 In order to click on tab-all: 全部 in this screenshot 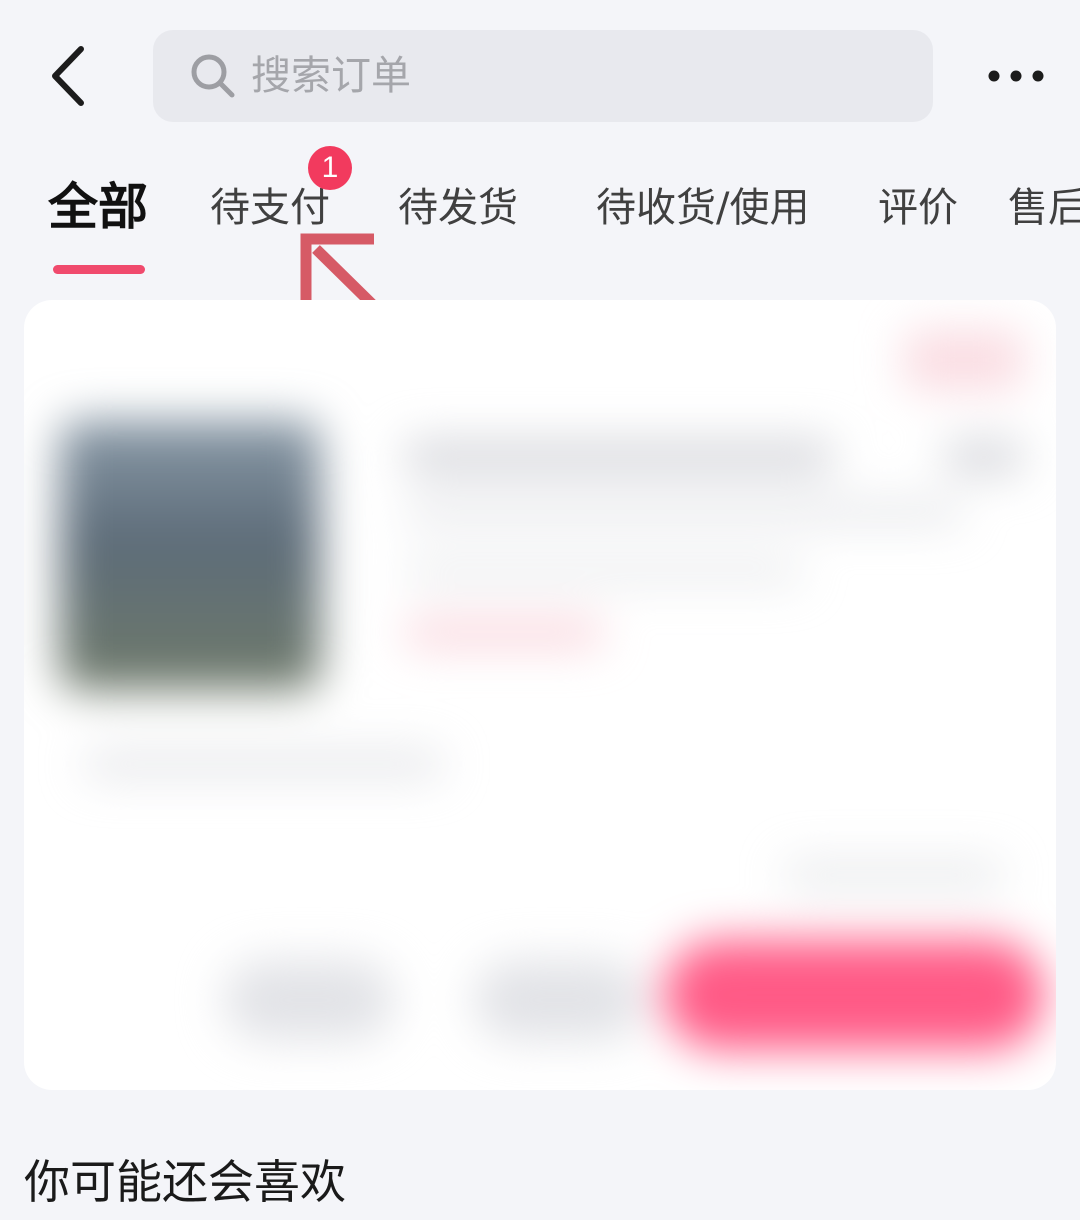, I will do `click(98, 207)`.